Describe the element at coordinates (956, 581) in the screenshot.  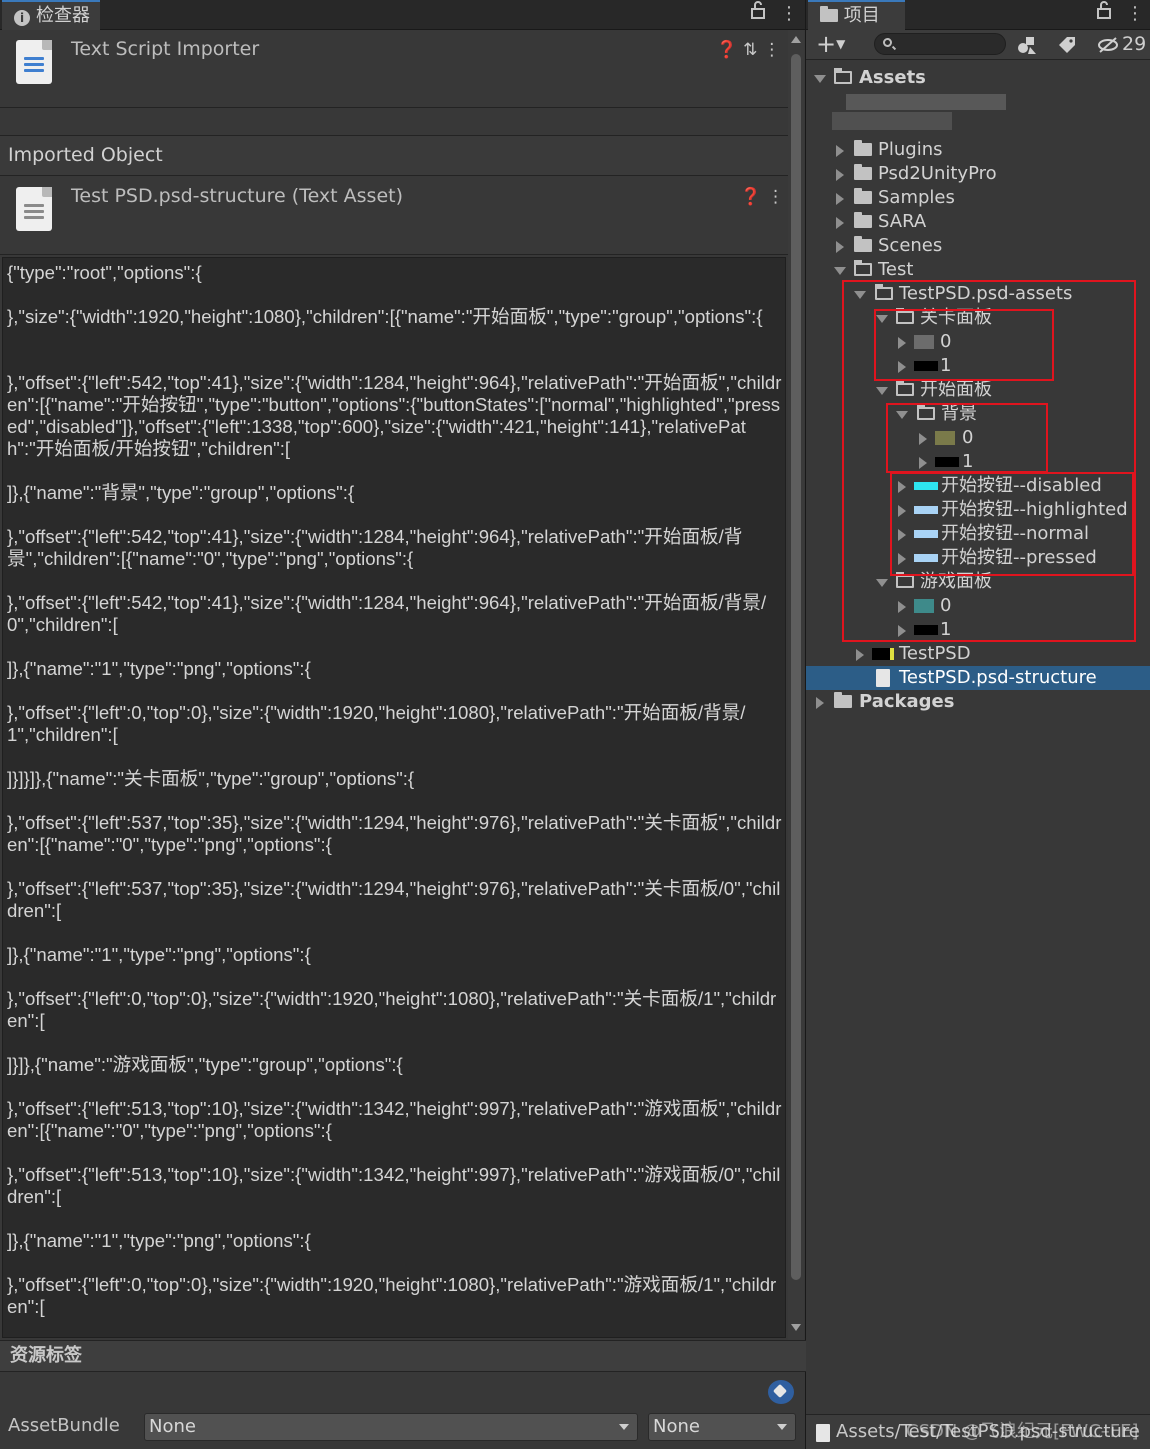
I see `tree-item-label: 游戏面板` at that location.